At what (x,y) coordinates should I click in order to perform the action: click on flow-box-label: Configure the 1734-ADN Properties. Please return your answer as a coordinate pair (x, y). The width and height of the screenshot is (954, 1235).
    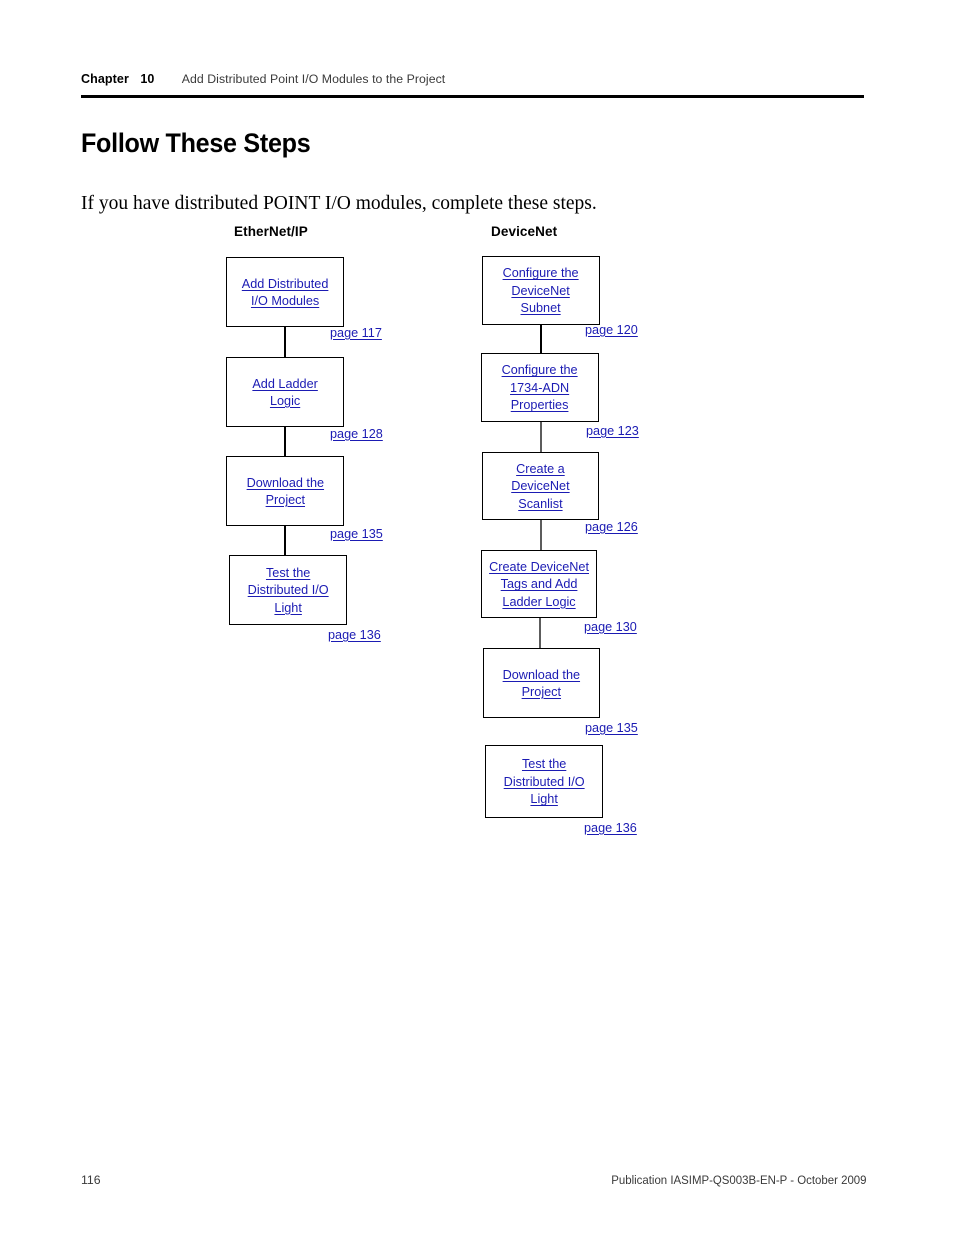
    Looking at the image, I should click on (540, 387).